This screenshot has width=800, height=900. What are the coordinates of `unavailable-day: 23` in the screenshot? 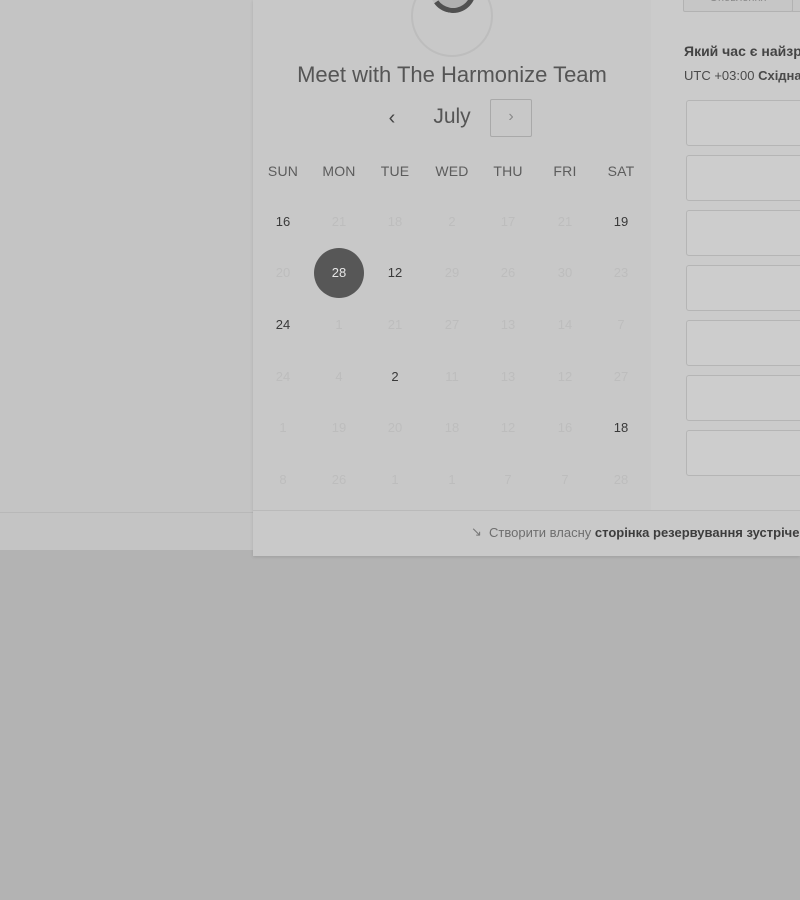 It's located at (621, 272).